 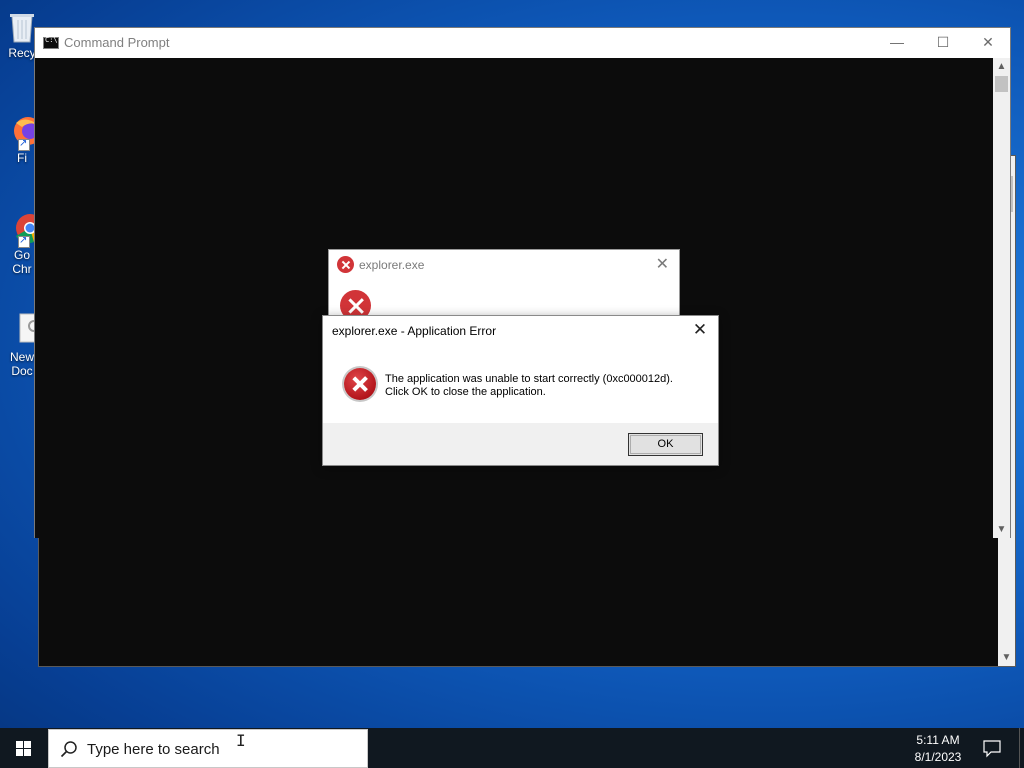 What do you see at coordinates (22, 53) in the screenshot?
I see `desktop-icon-label: Recy` at bounding box center [22, 53].